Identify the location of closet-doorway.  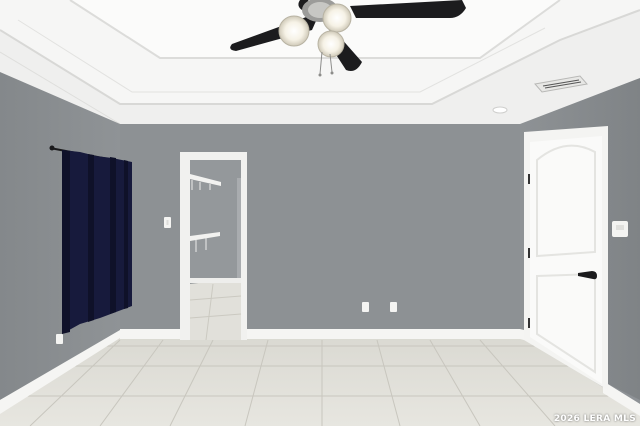
(213, 246).